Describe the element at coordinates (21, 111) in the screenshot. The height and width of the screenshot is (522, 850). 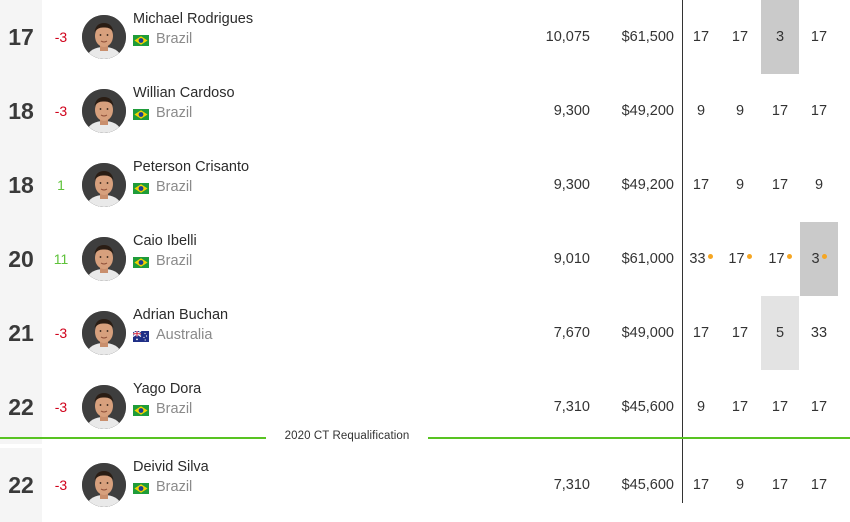
I see `rank-number: 18` at that location.